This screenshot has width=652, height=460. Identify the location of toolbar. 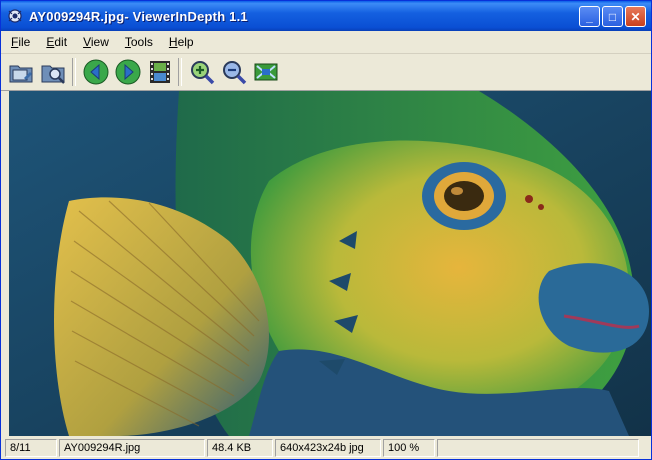
(326, 72).